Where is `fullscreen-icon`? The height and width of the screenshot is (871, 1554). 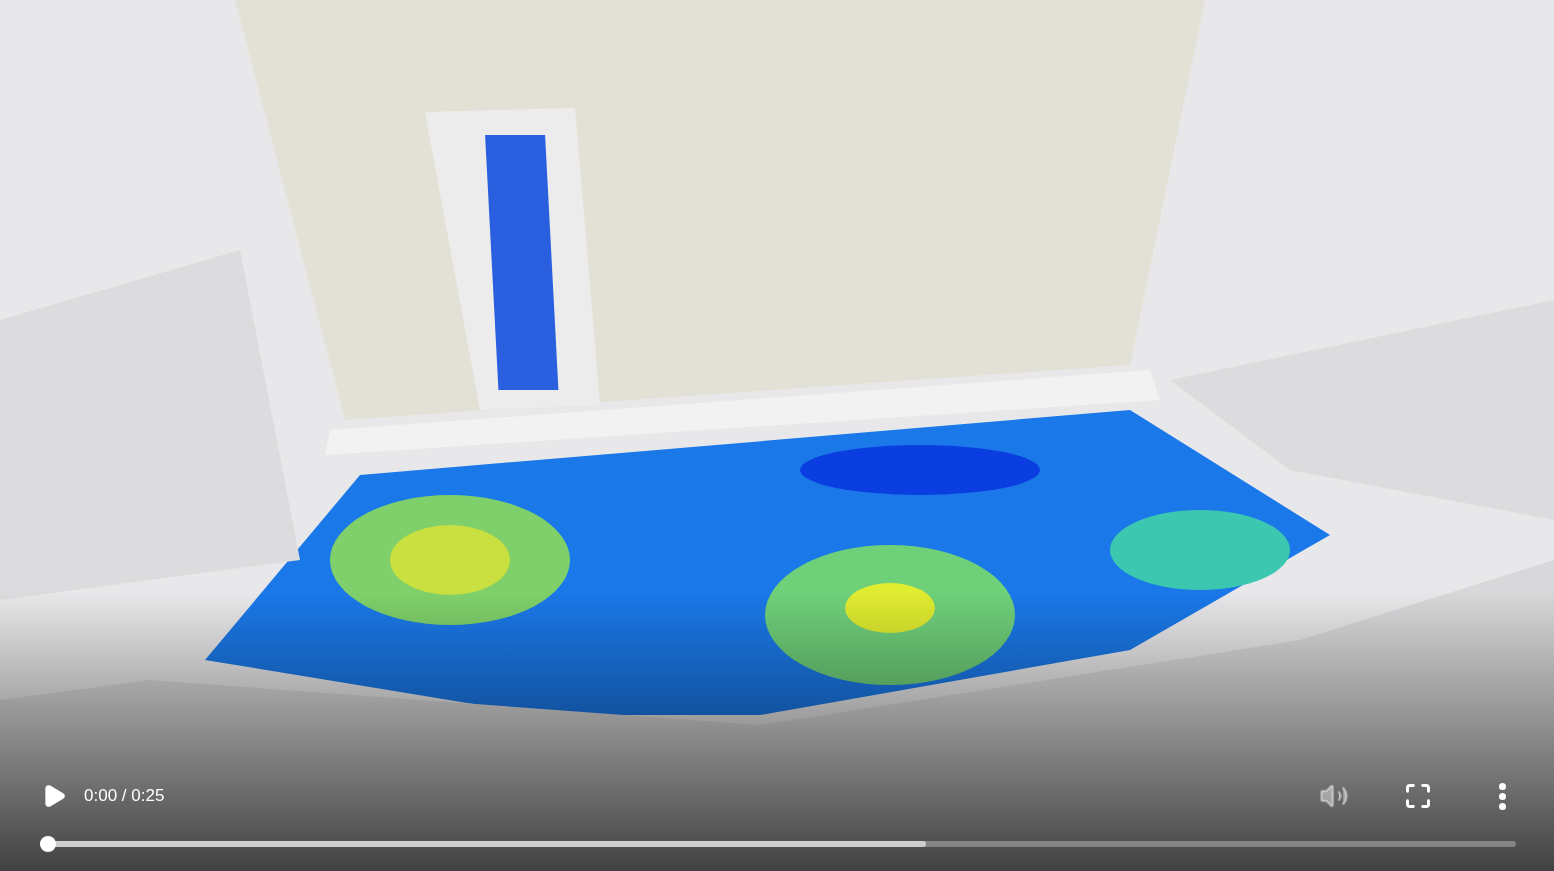 fullscreen-icon is located at coordinates (1418, 796).